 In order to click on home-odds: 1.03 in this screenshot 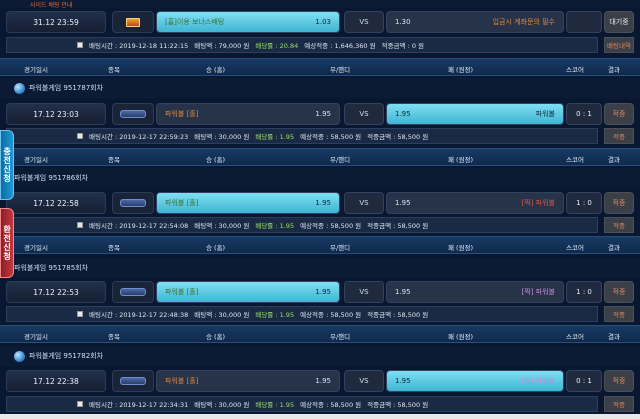, I will do `click(323, 22)`.